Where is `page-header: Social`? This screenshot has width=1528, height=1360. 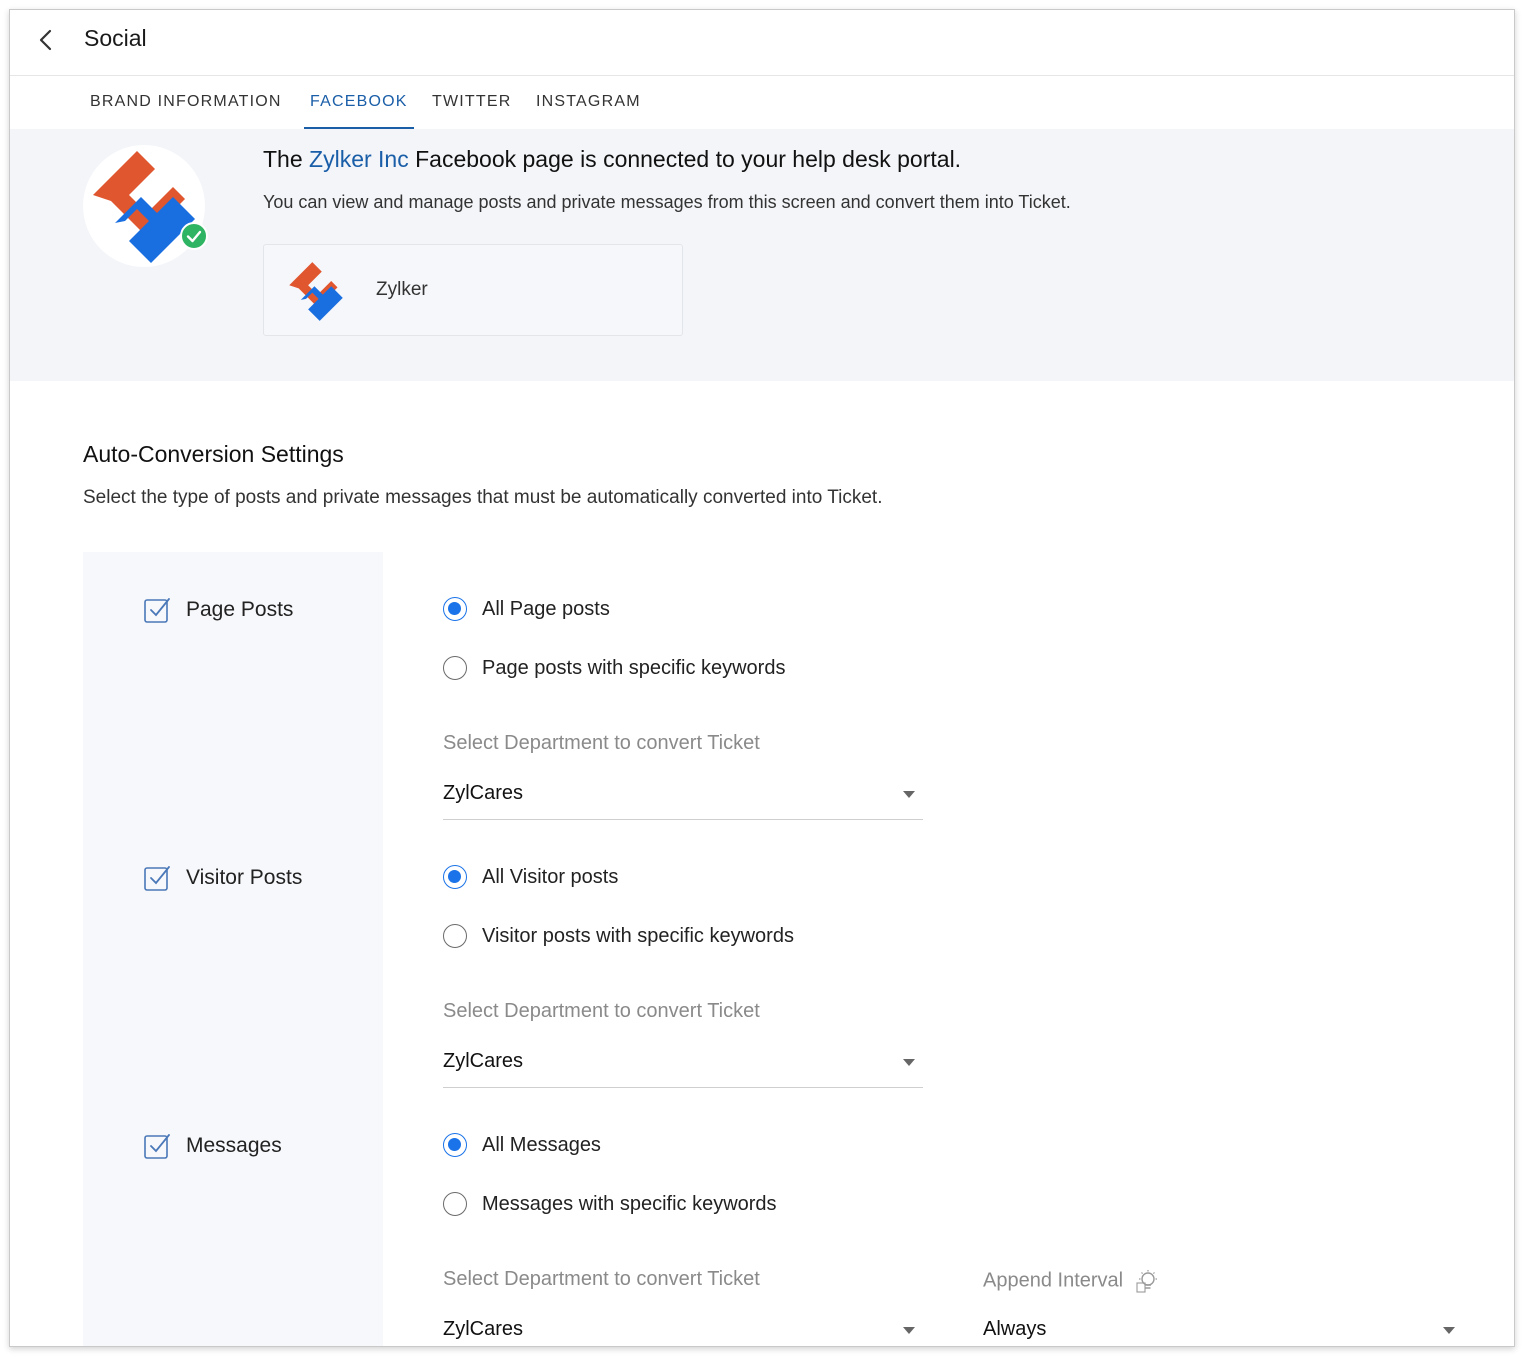
page-header: Social is located at coordinates (762, 43).